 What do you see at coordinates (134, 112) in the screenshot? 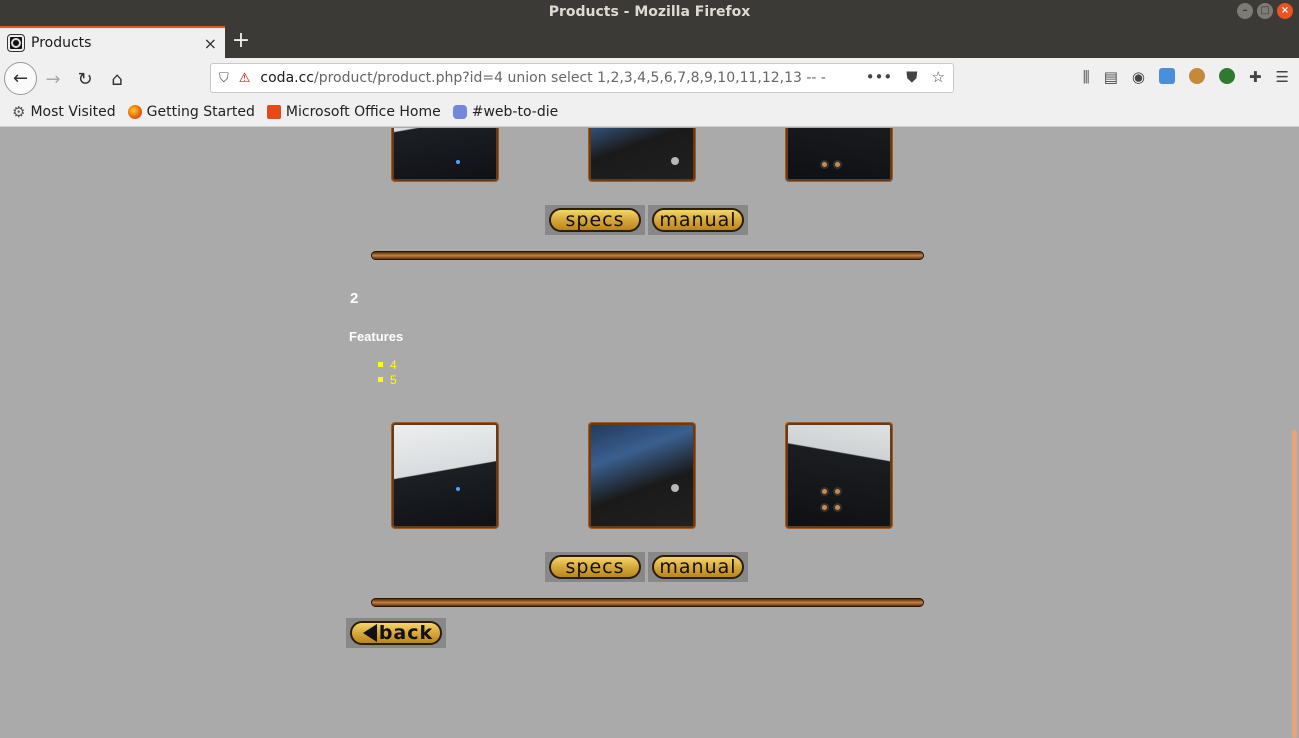
I see `firefox-icon` at bounding box center [134, 112].